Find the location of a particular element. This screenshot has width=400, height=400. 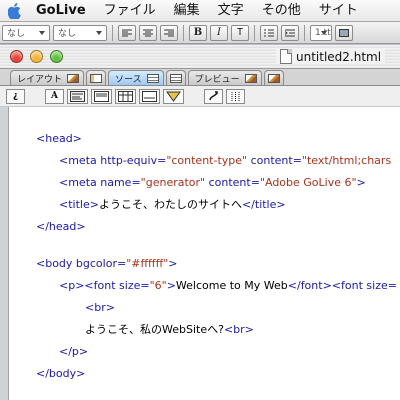

line-numbers-icon is located at coordinates (213, 95).